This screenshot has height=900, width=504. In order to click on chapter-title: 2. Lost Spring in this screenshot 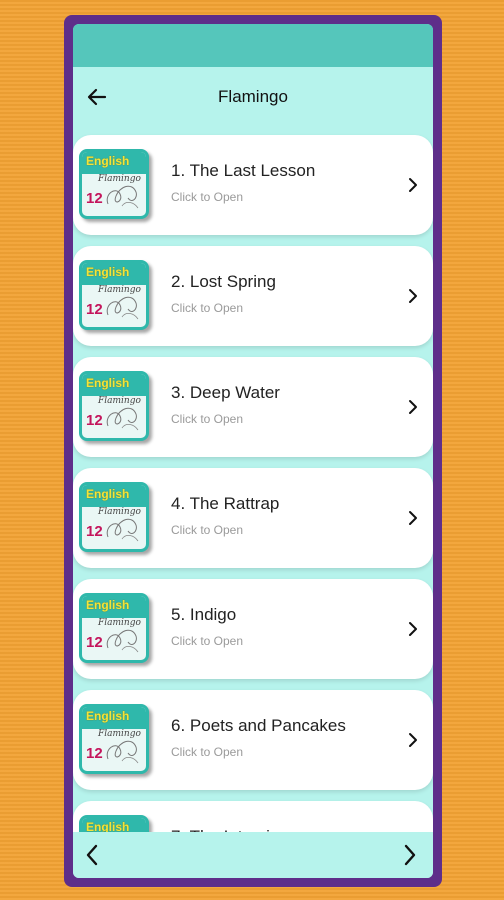, I will do `click(223, 281)`.